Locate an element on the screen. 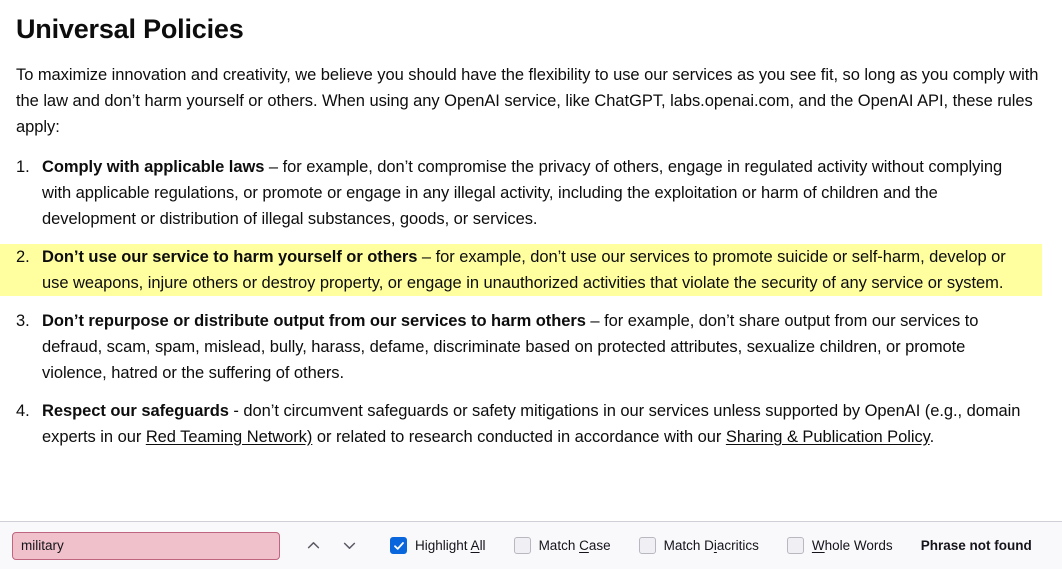 The width and height of the screenshot is (1062, 569). list-marker: 4. is located at coordinates (23, 411).